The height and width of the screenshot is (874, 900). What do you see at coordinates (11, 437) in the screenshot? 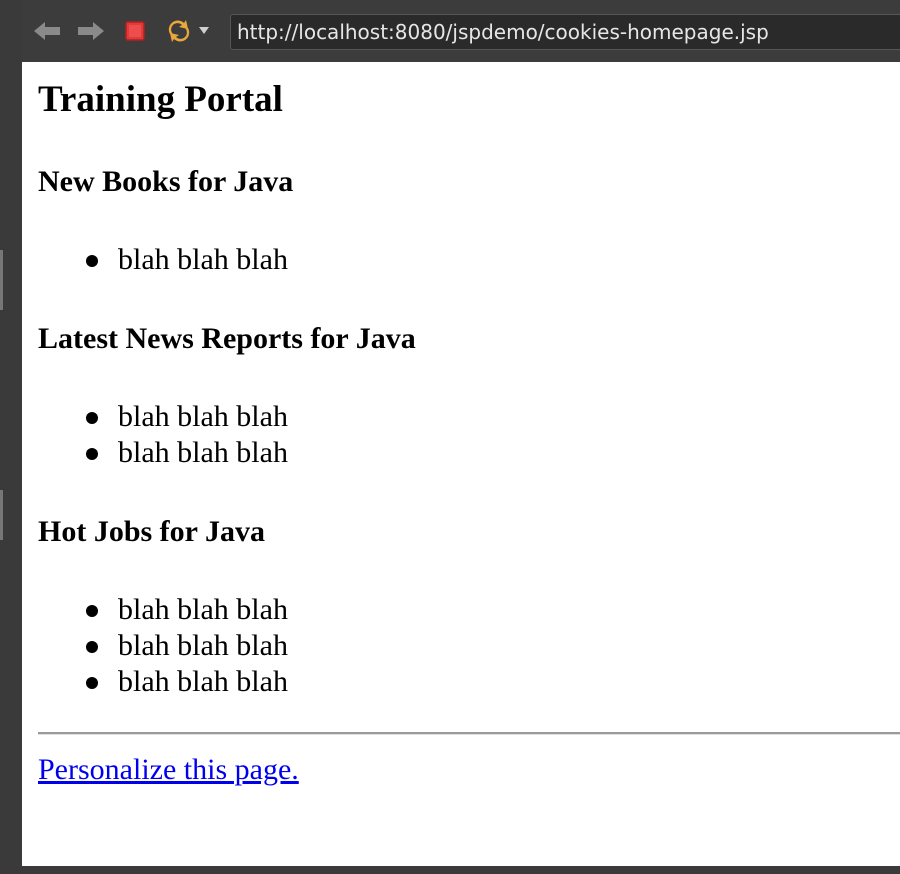
I see `left-gutter` at bounding box center [11, 437].